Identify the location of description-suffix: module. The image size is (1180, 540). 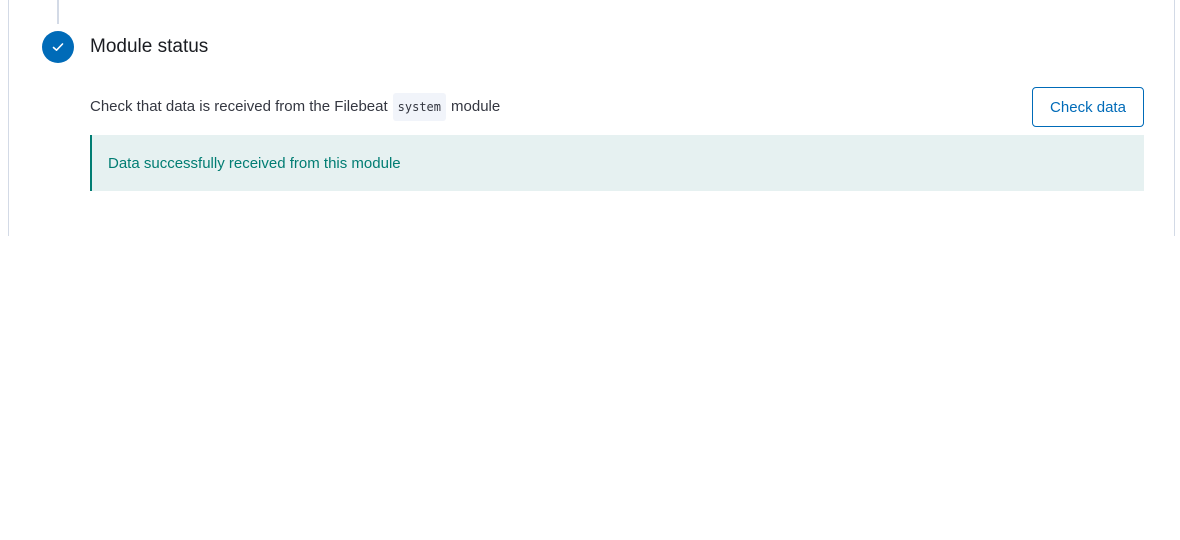
(476, 106).